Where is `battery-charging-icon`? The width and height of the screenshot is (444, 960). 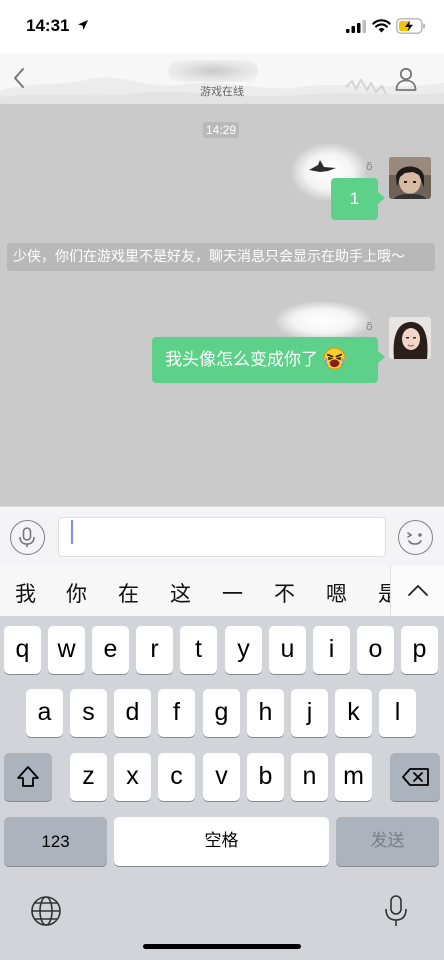
battery-charging-icon is located at coordinates (410, 26).